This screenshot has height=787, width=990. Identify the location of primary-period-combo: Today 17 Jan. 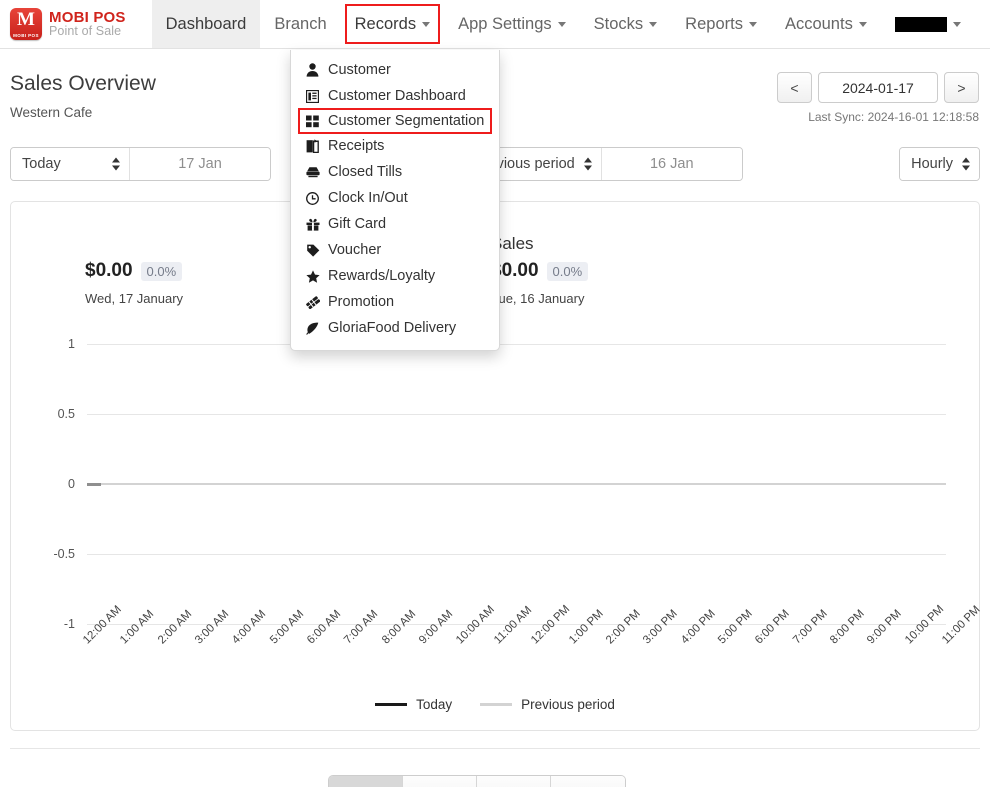
(140, 164).